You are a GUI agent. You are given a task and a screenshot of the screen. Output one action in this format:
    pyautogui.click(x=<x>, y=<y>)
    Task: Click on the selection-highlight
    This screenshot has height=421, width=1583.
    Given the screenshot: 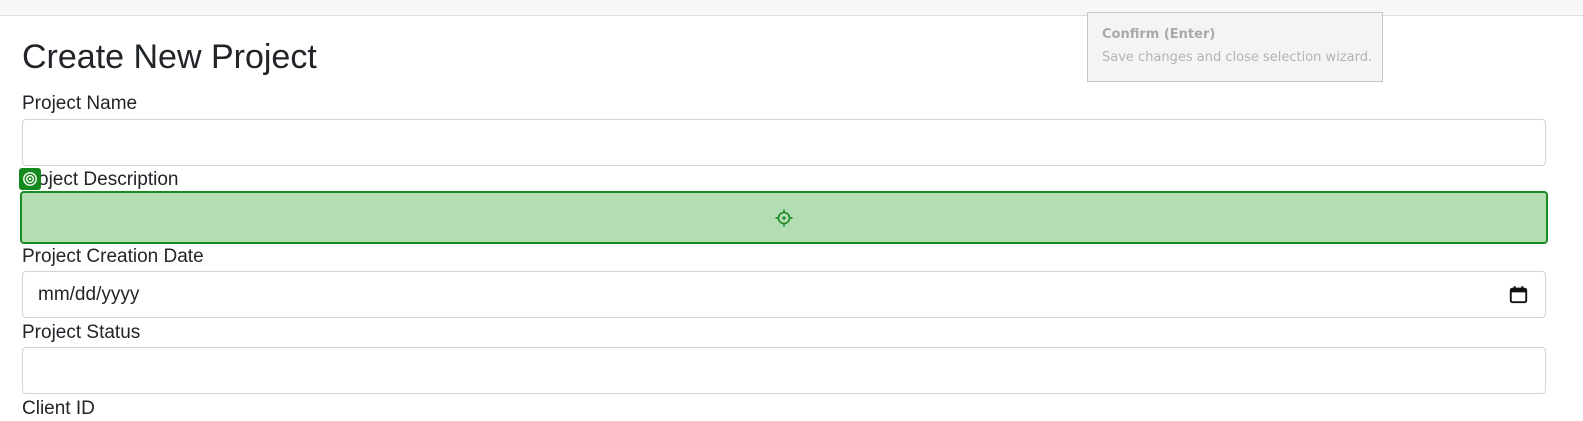 What is the action you would take?
    pyautogui.click(x=784, y=217)
    